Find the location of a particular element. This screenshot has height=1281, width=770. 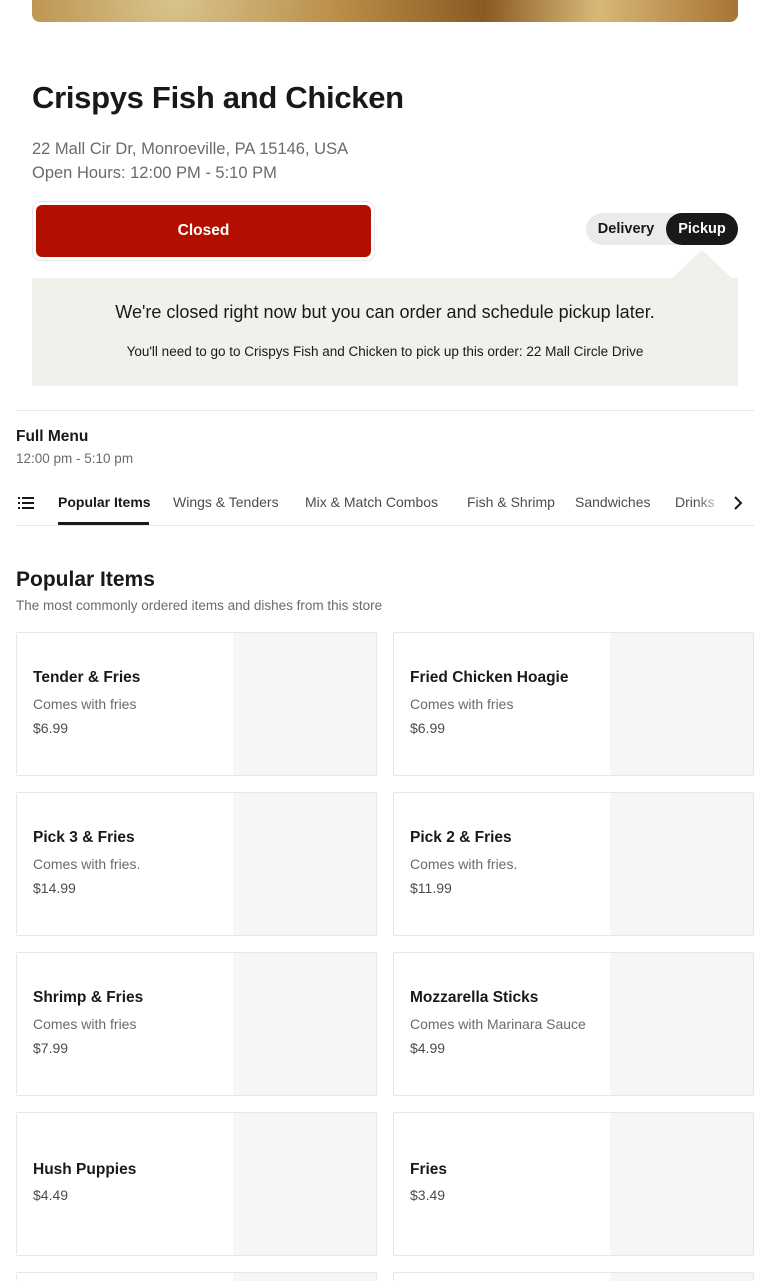

delivery-pickup-toggle: Delivery Pickup is located at coordinates (662, 229).